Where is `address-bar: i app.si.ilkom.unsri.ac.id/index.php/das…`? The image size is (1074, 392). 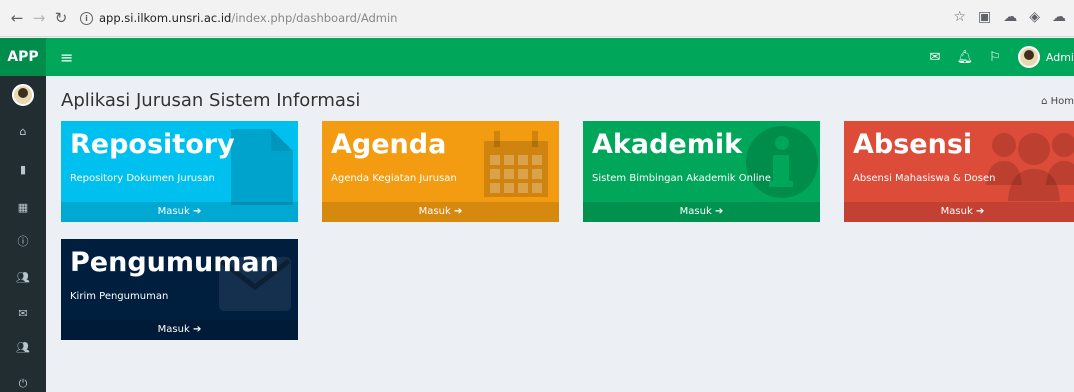 address-bar: i app.si.ilkom.unsri.ac.id/index.php/das… is located at coordinates (545, 18).